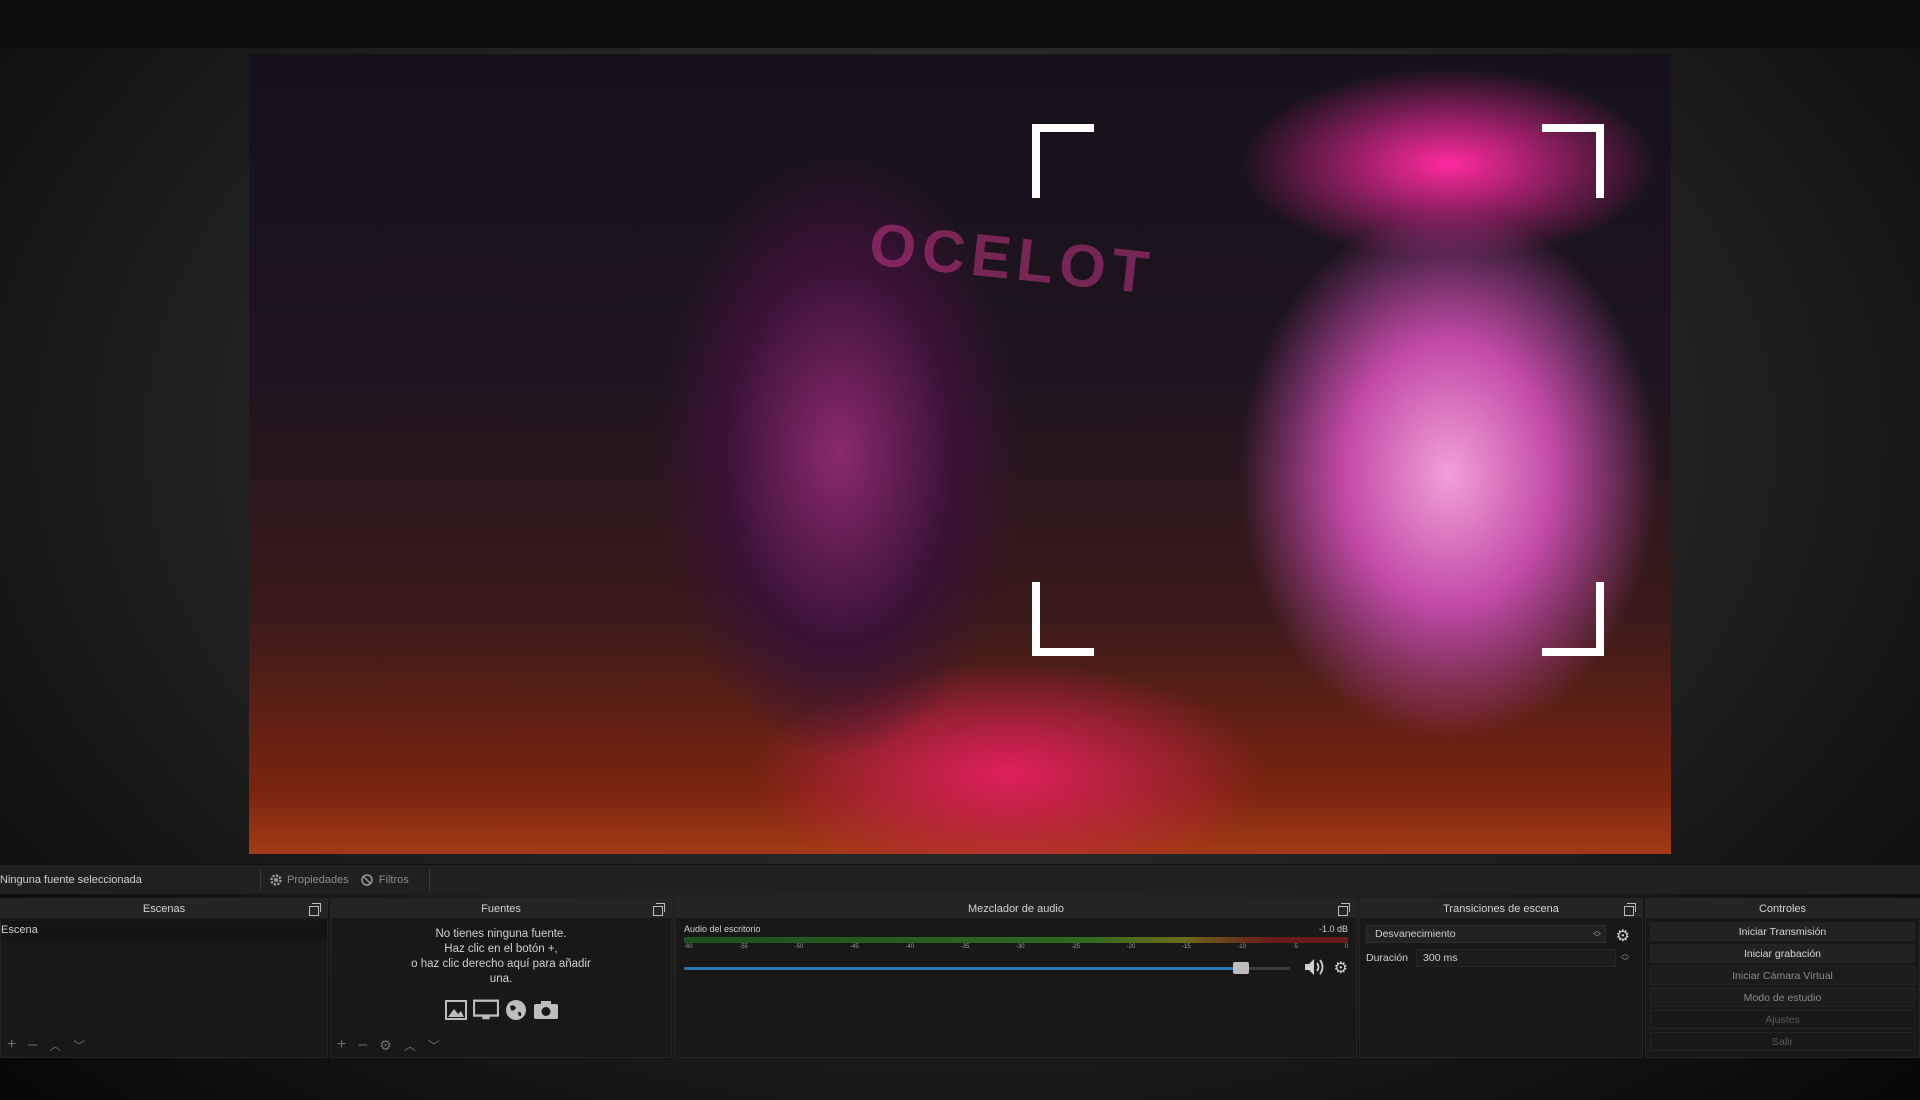 The height and width of the screenshot is (1100, 1920). Describe the element at coordinates (1131, 947) in the screenshot. I see `meter-tick: -20` at that location.